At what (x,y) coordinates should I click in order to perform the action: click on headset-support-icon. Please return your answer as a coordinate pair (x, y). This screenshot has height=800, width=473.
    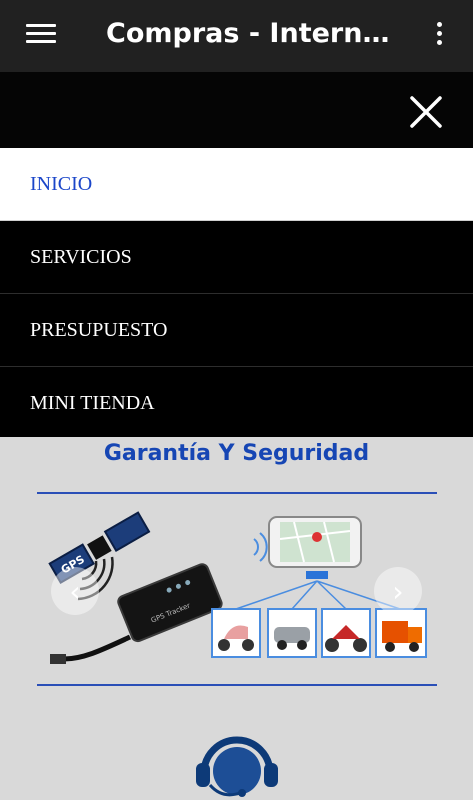
    Looking at the image, I should click on (237, 756).